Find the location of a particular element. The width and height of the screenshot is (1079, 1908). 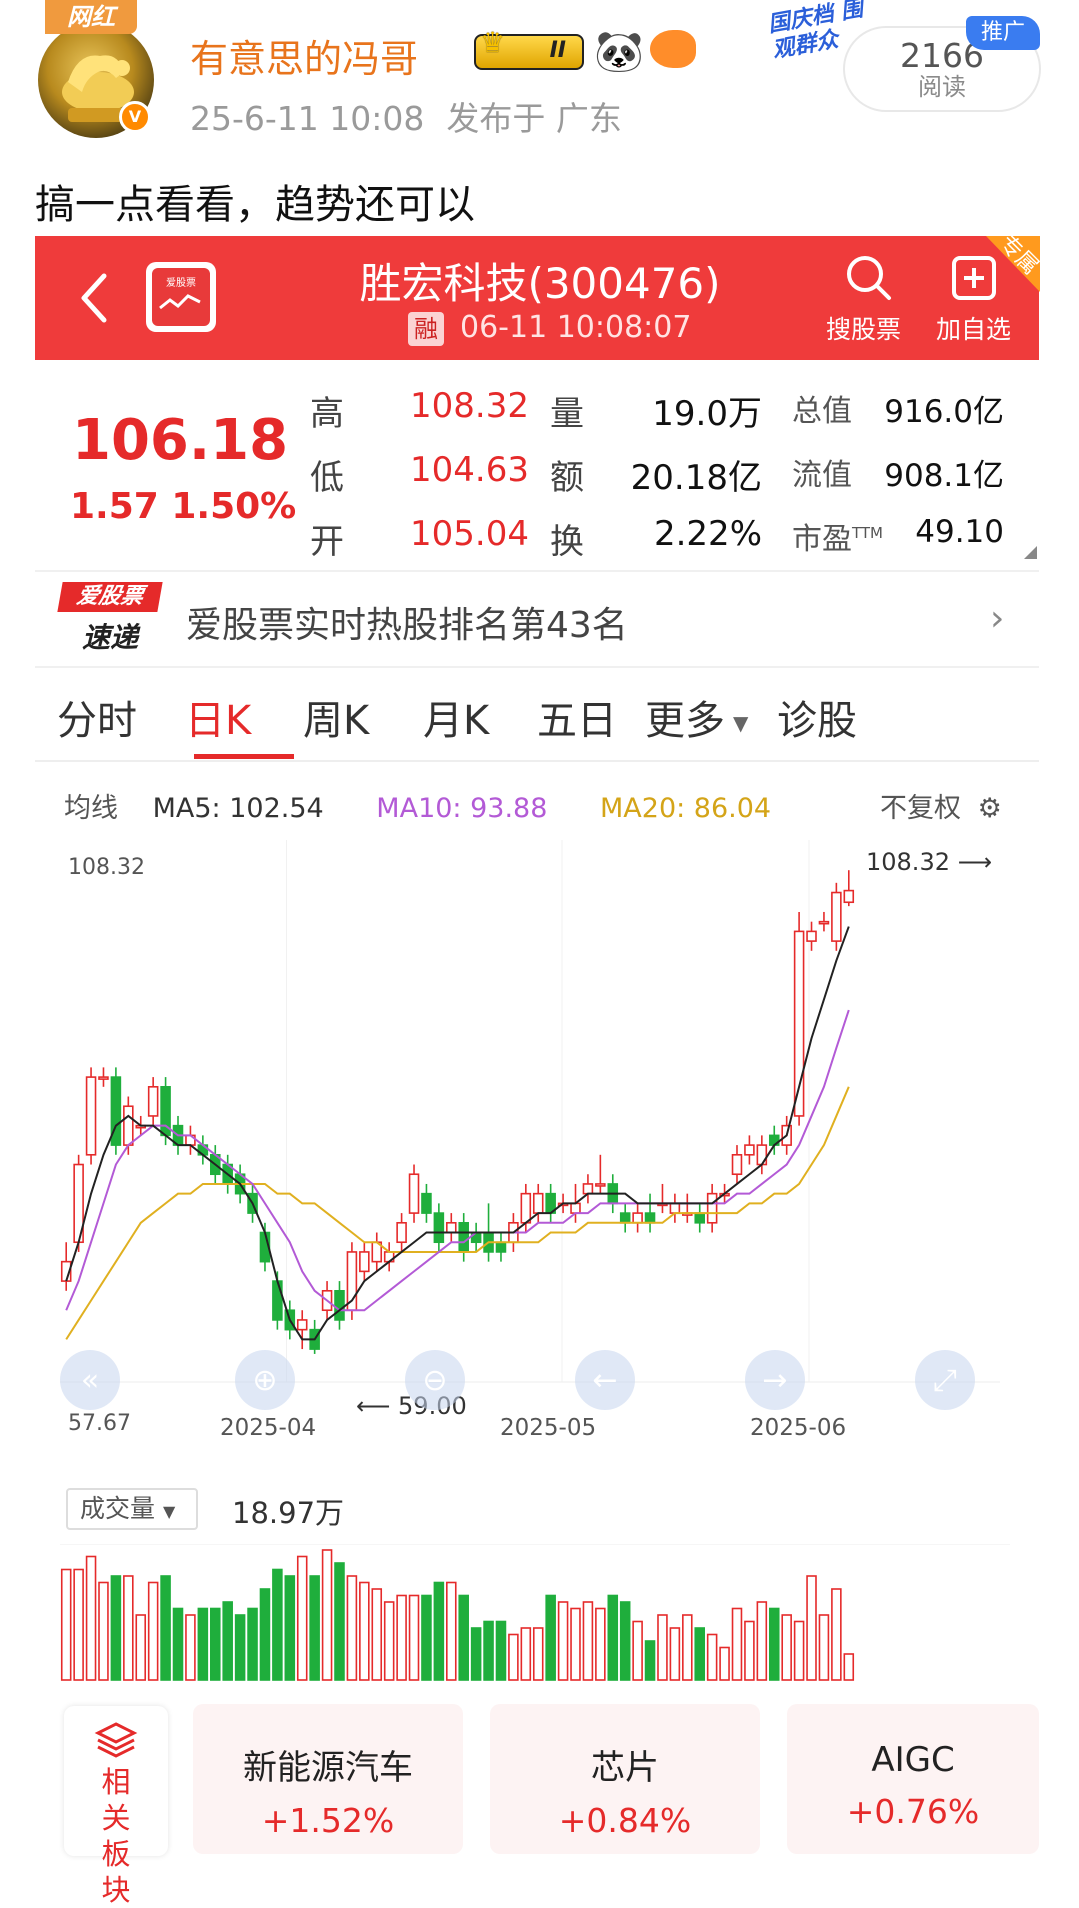

crown-icon: ♛ is located at coordinates (493, 42).